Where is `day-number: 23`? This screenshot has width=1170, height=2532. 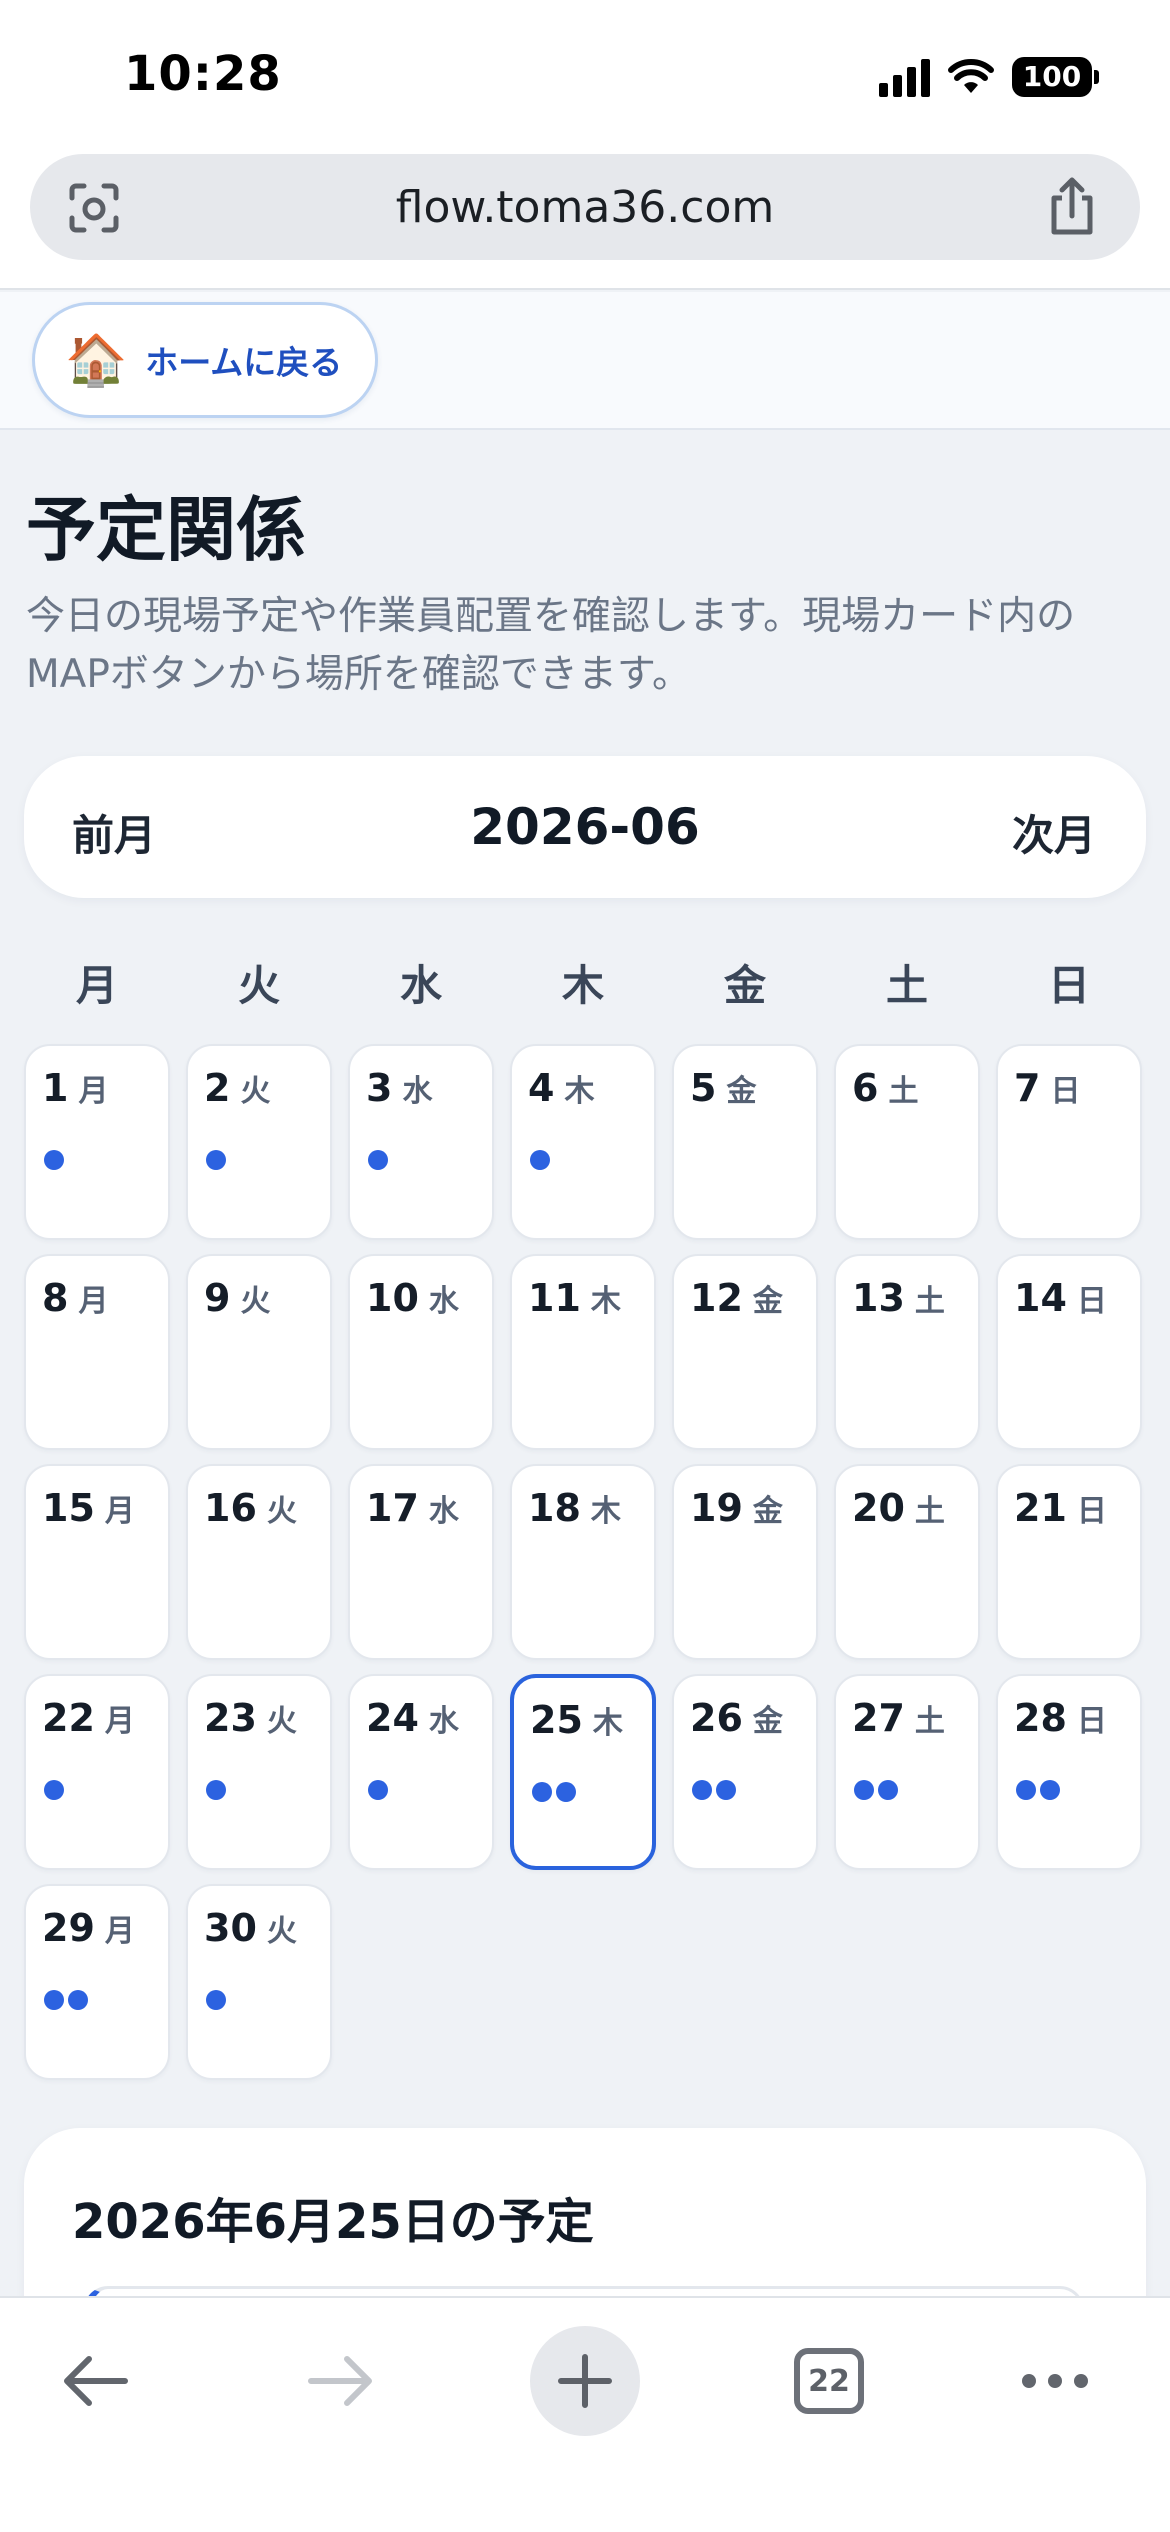
day-number: 23 is located at coordinates (230, 1718).